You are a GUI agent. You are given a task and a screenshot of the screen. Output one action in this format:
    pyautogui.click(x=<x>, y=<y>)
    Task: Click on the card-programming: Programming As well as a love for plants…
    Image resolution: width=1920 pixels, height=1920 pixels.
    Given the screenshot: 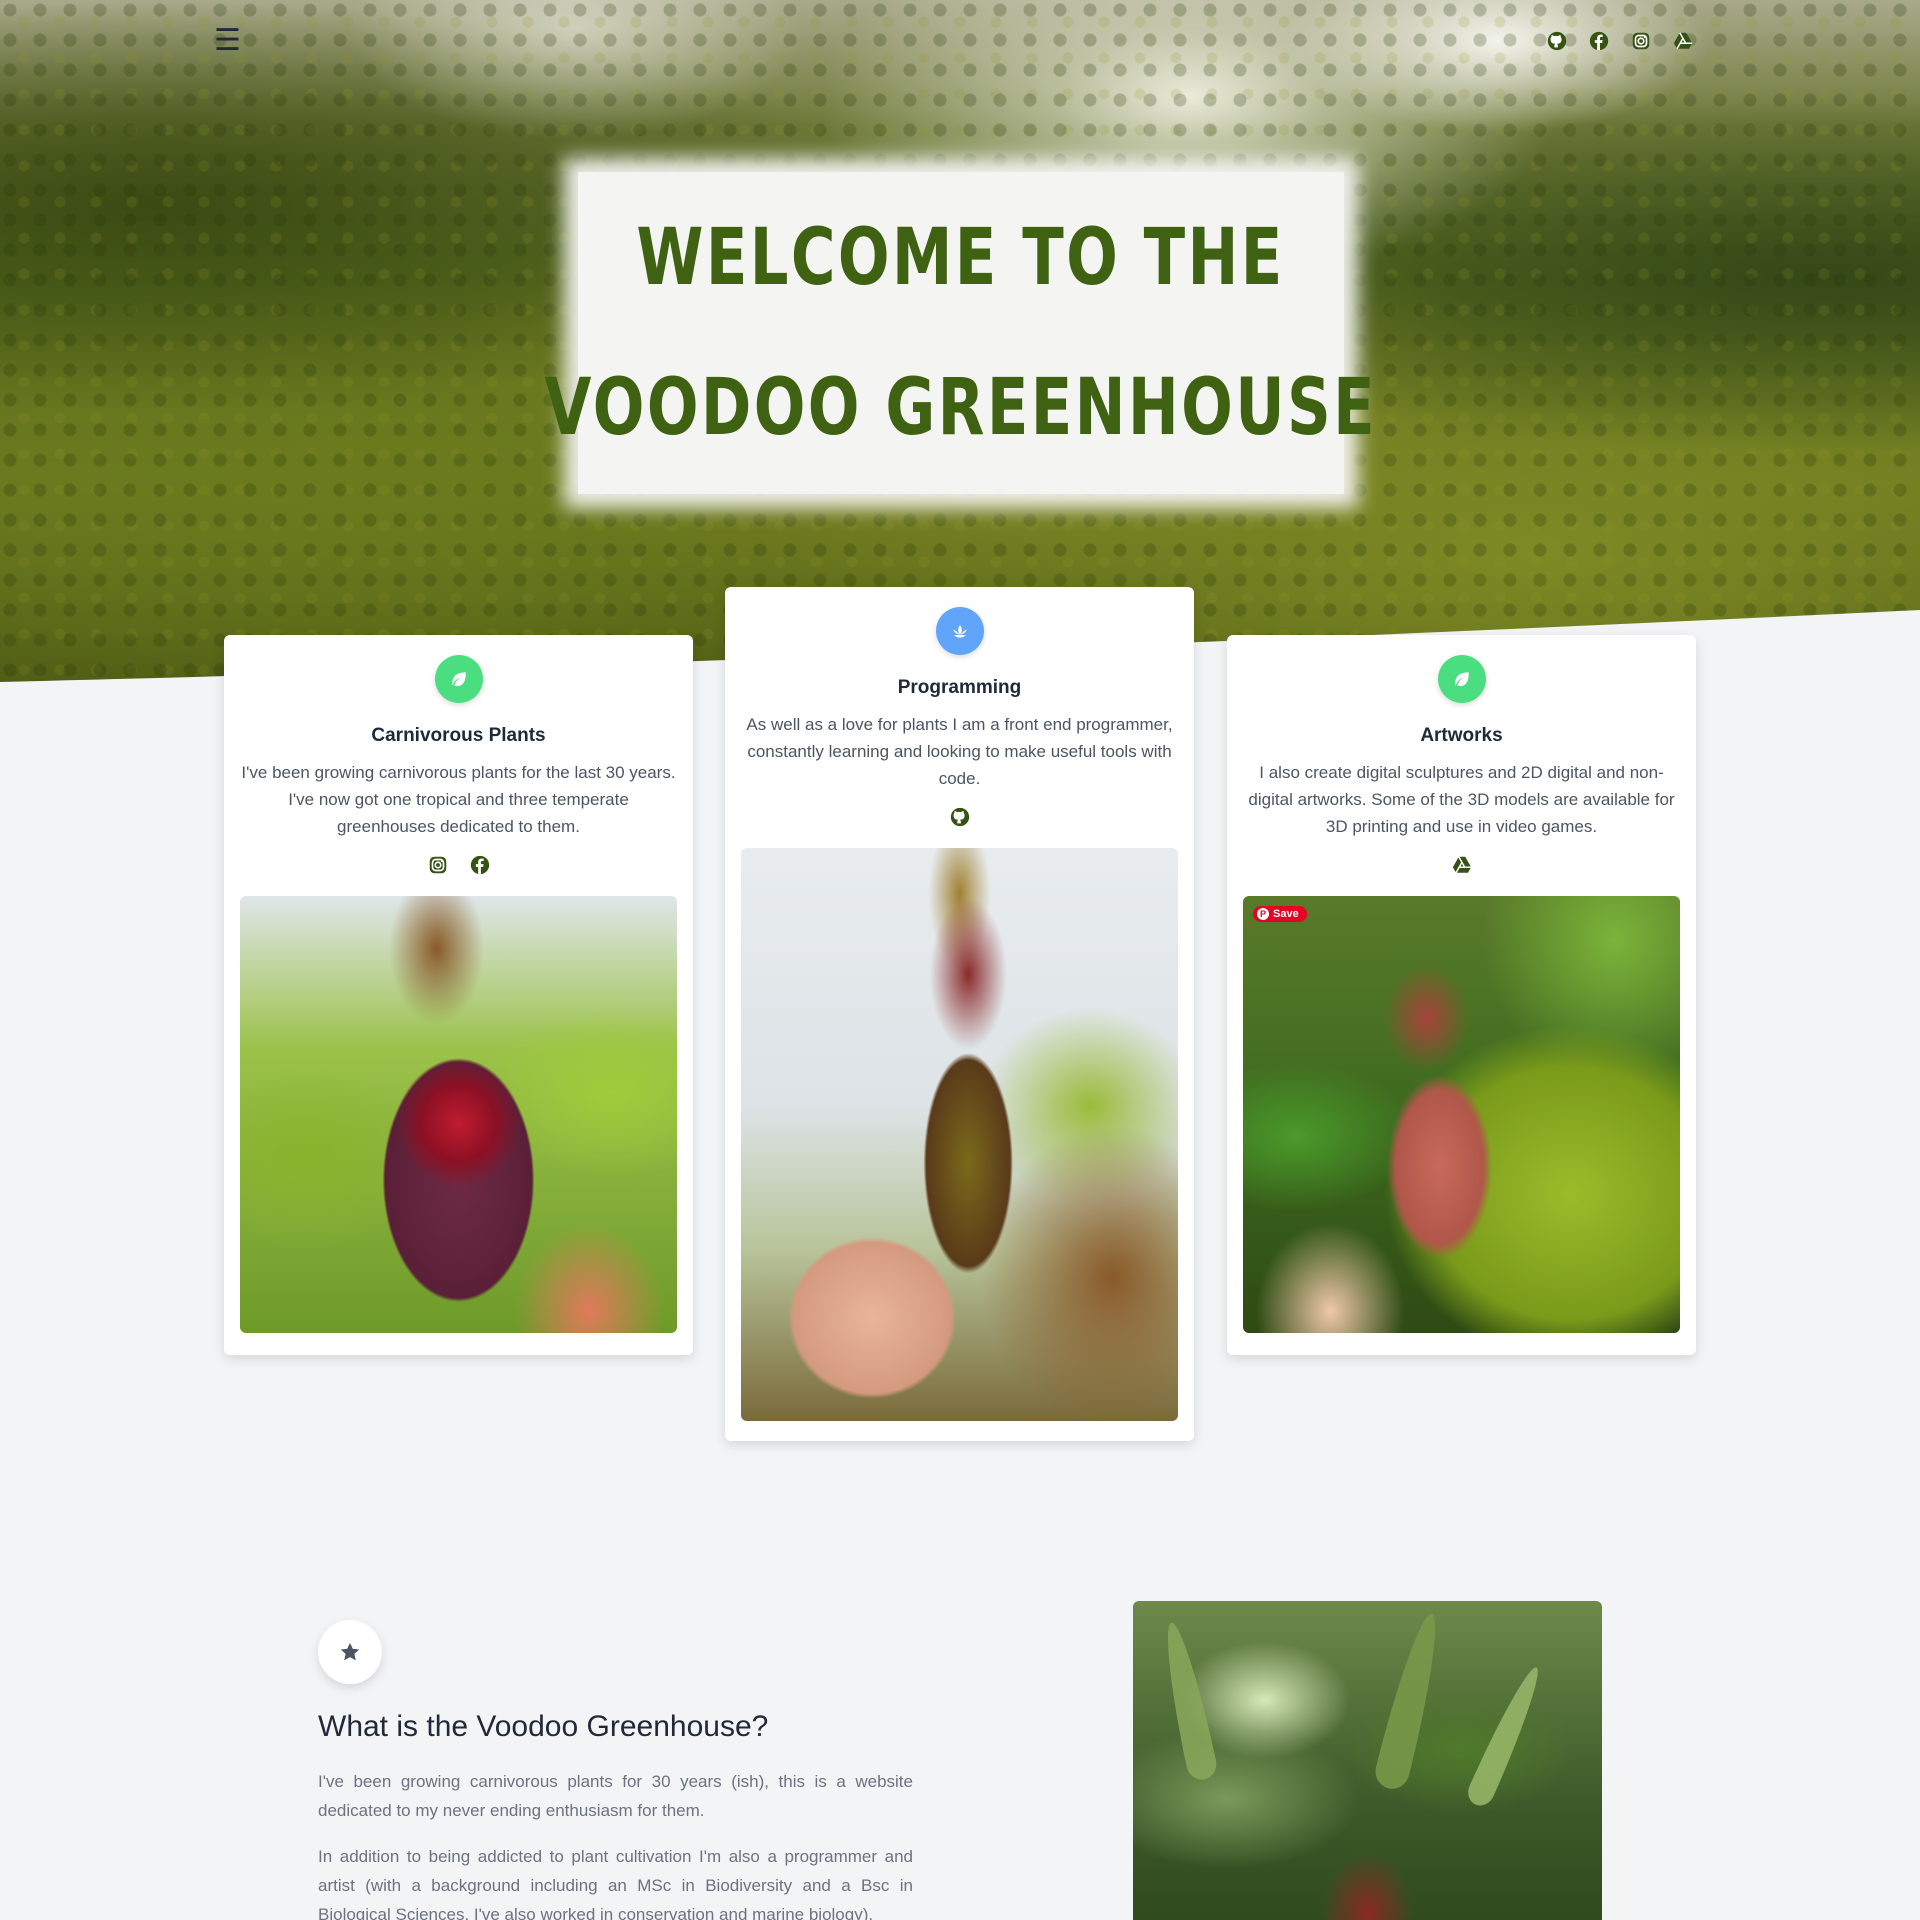 What is the action you would take?
    pyautogui.click(x=959, y=1014)
    